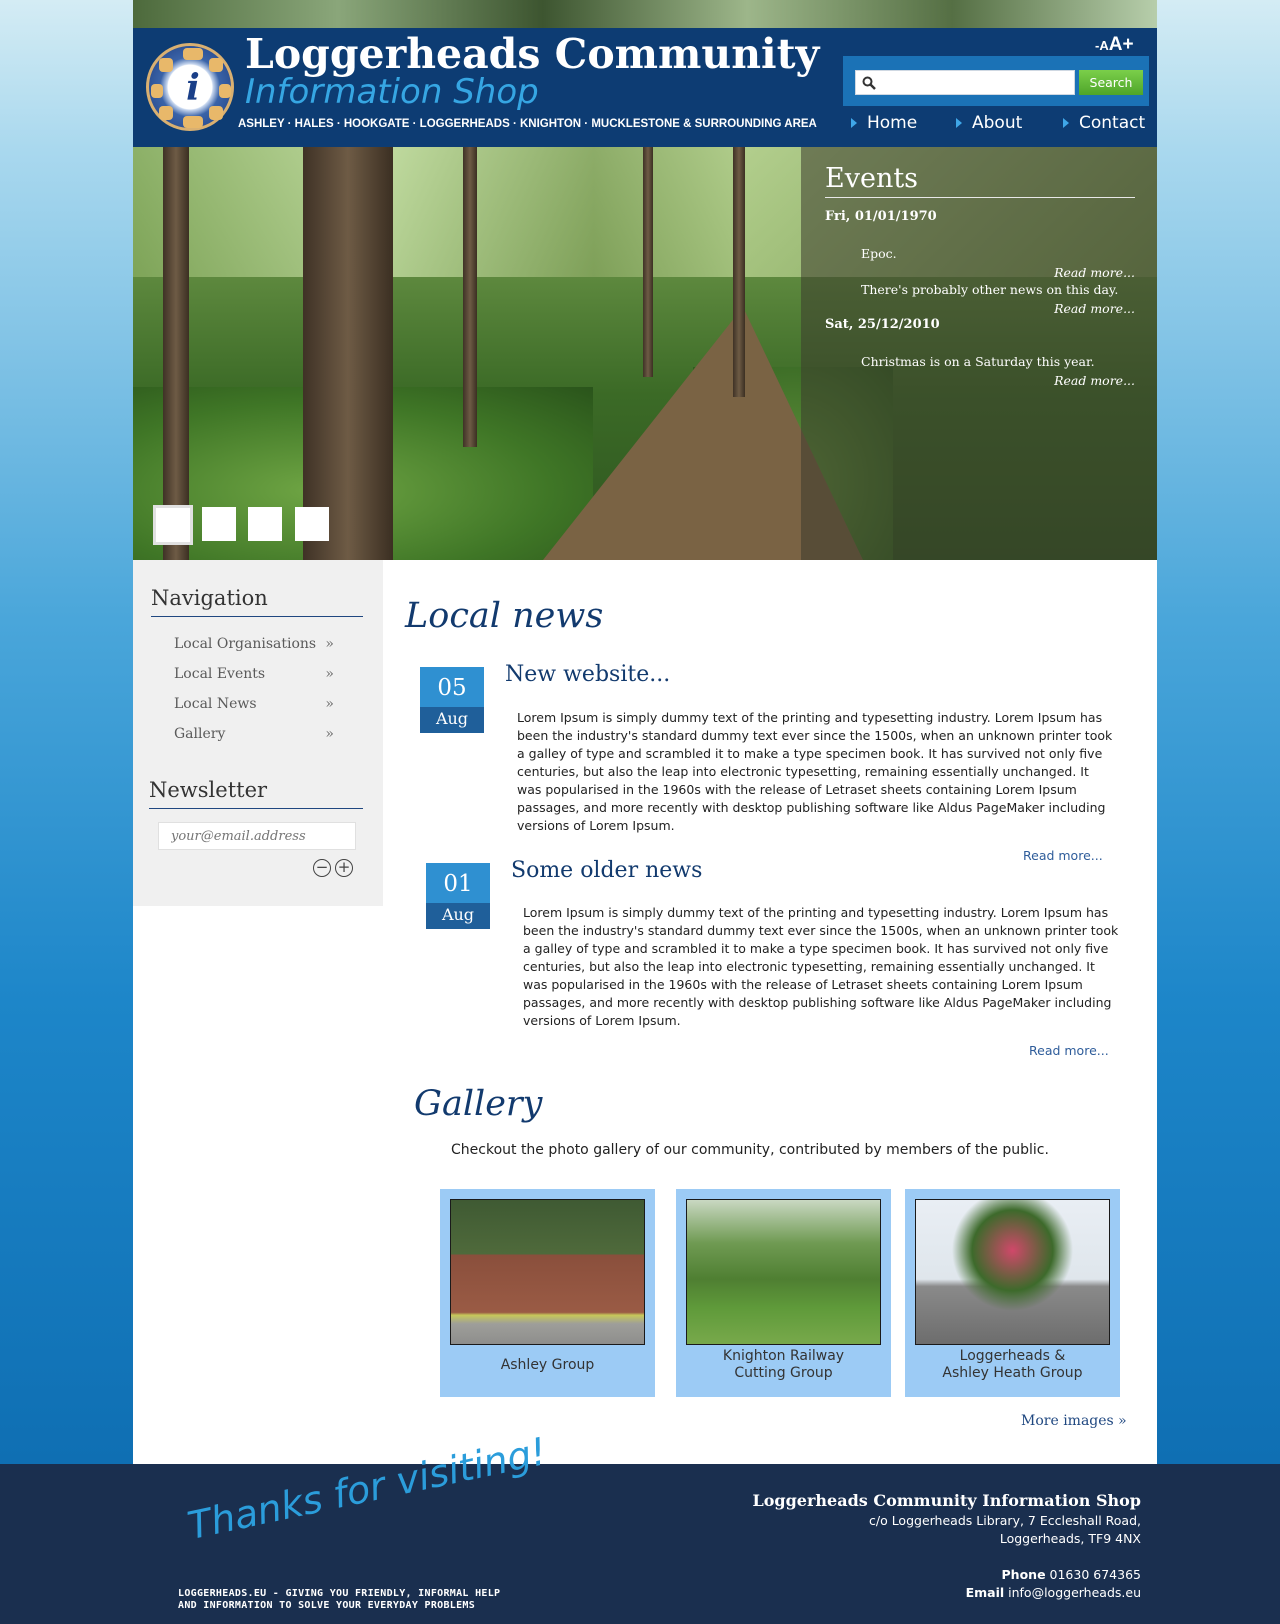  Describe the element at coordinates (322, 868) in the screenshot. I see `unsubscribe-minus-icon: −` at that location.